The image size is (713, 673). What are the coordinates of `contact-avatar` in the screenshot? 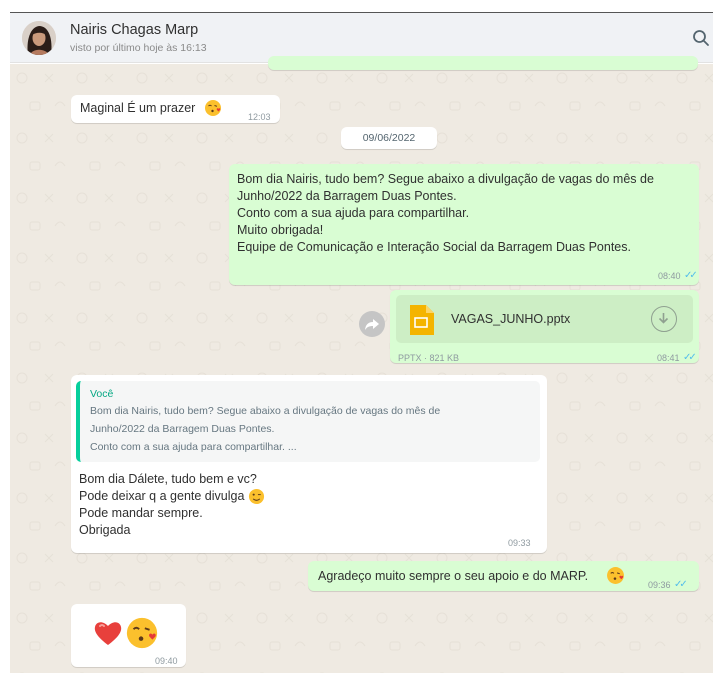 It's located at (39, 38).